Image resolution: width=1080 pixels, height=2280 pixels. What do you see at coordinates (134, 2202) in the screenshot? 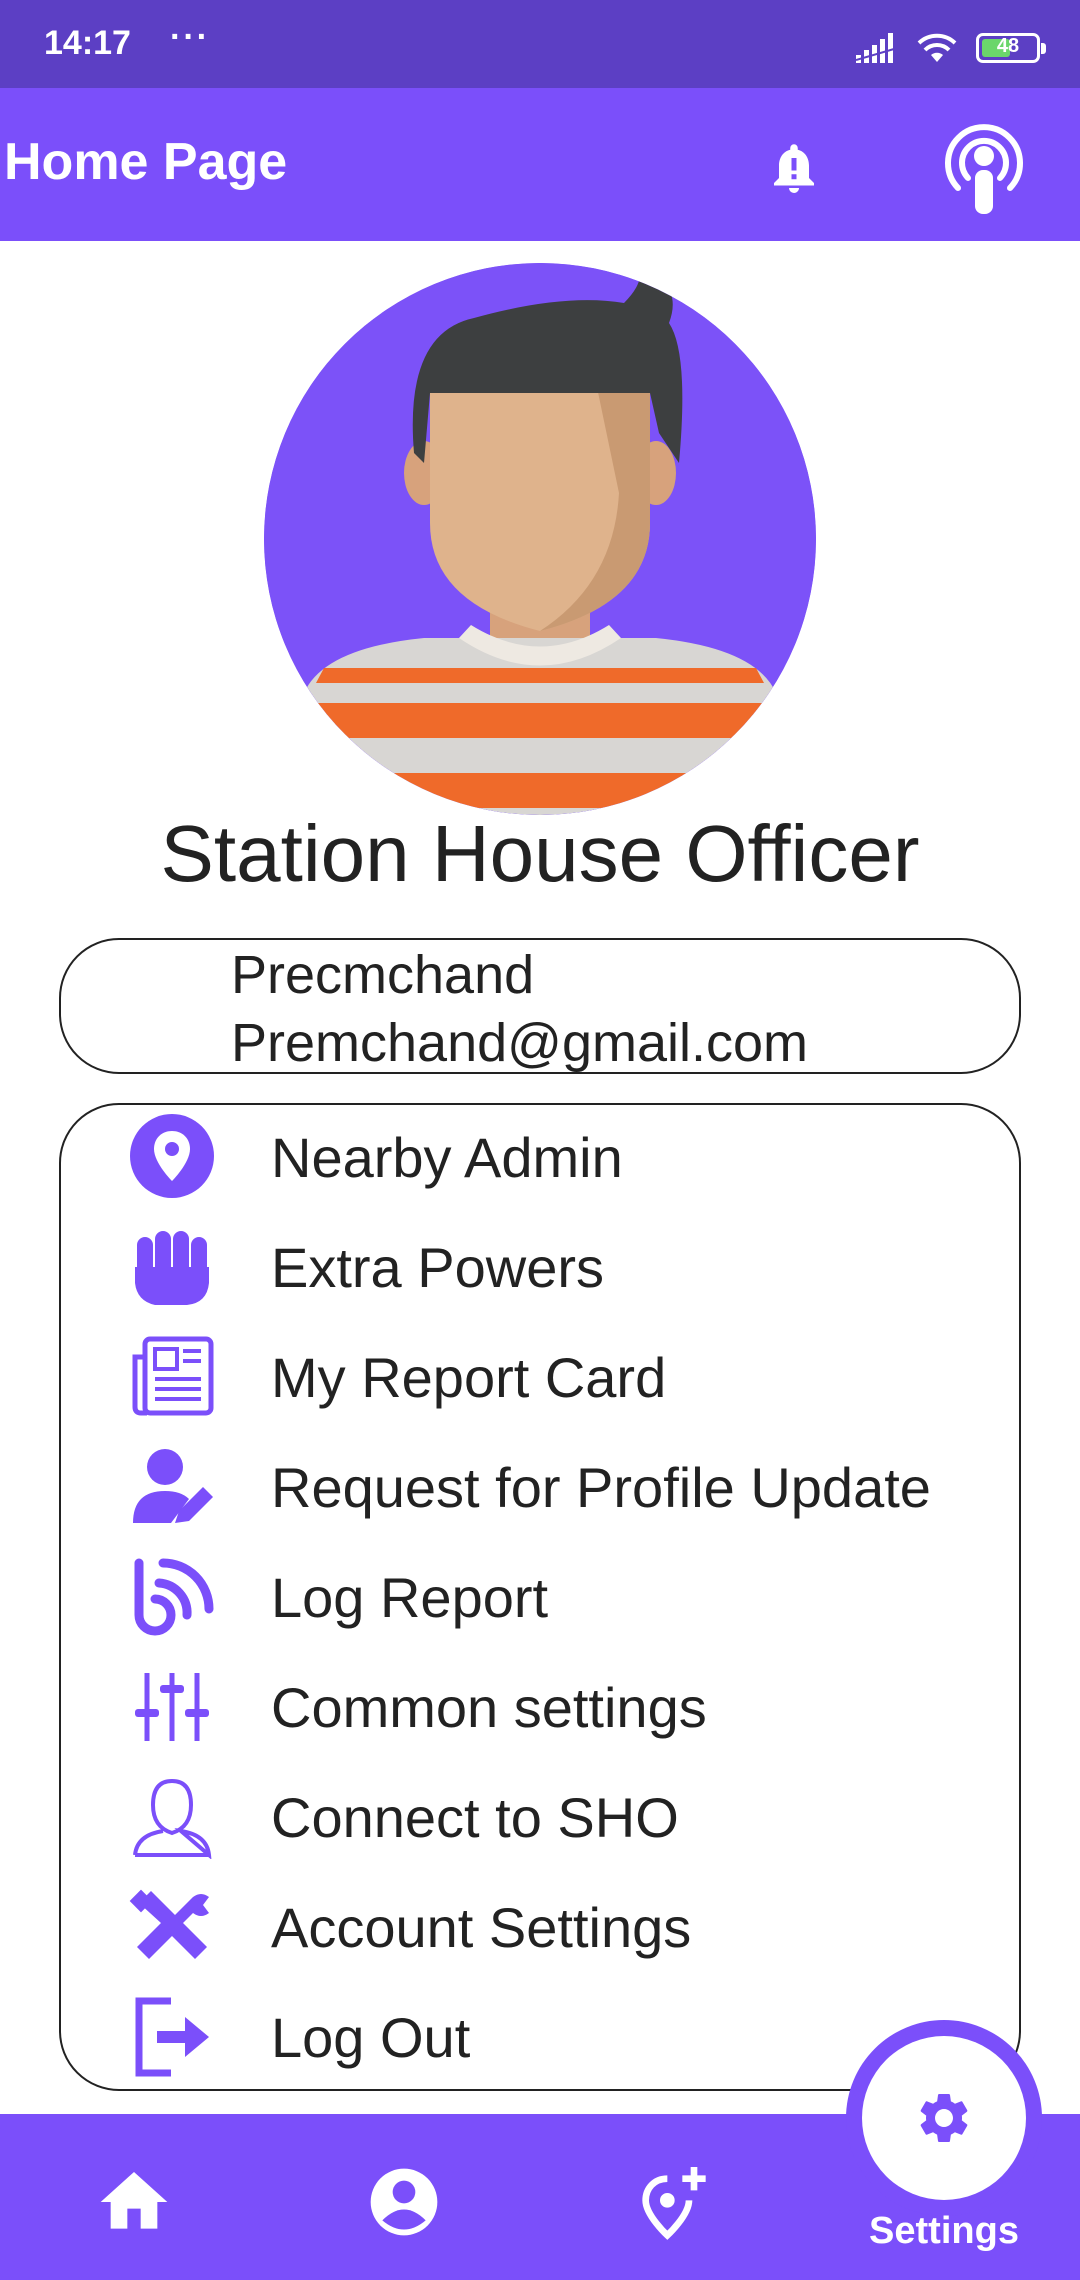
I see `home-icon` at bounding box center [134, 2202].